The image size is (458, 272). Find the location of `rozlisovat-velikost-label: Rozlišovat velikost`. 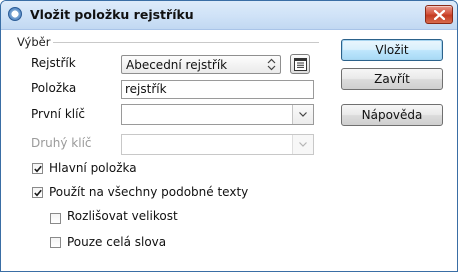

rozlisovat-velikost-label: Rozlišovat velikost is located at coordinates (122, 216).